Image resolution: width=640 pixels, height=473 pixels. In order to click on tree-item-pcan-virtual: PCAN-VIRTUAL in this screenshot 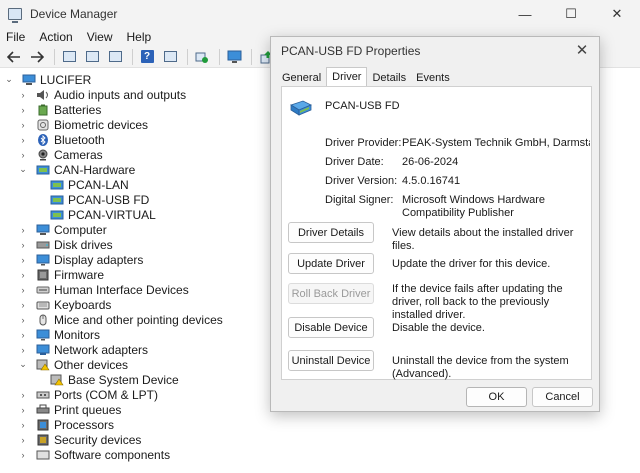, I will do `click(103, 214)`.